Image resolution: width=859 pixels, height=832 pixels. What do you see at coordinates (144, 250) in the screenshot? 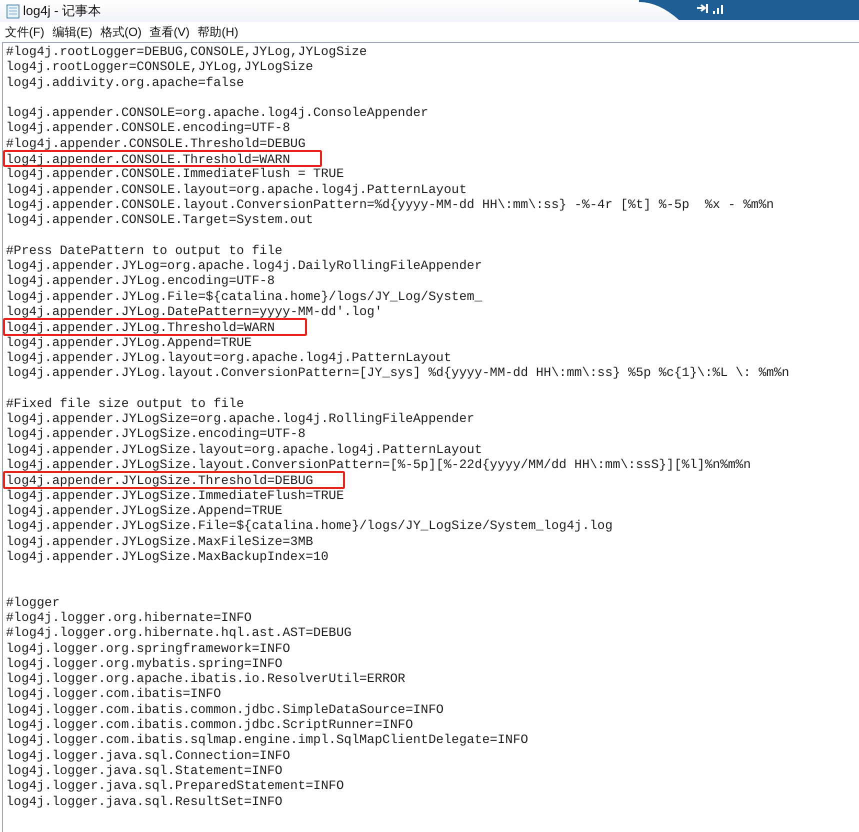
I see `code-line: #Press DatePattern to output to file` at bounding box center [144, 250].